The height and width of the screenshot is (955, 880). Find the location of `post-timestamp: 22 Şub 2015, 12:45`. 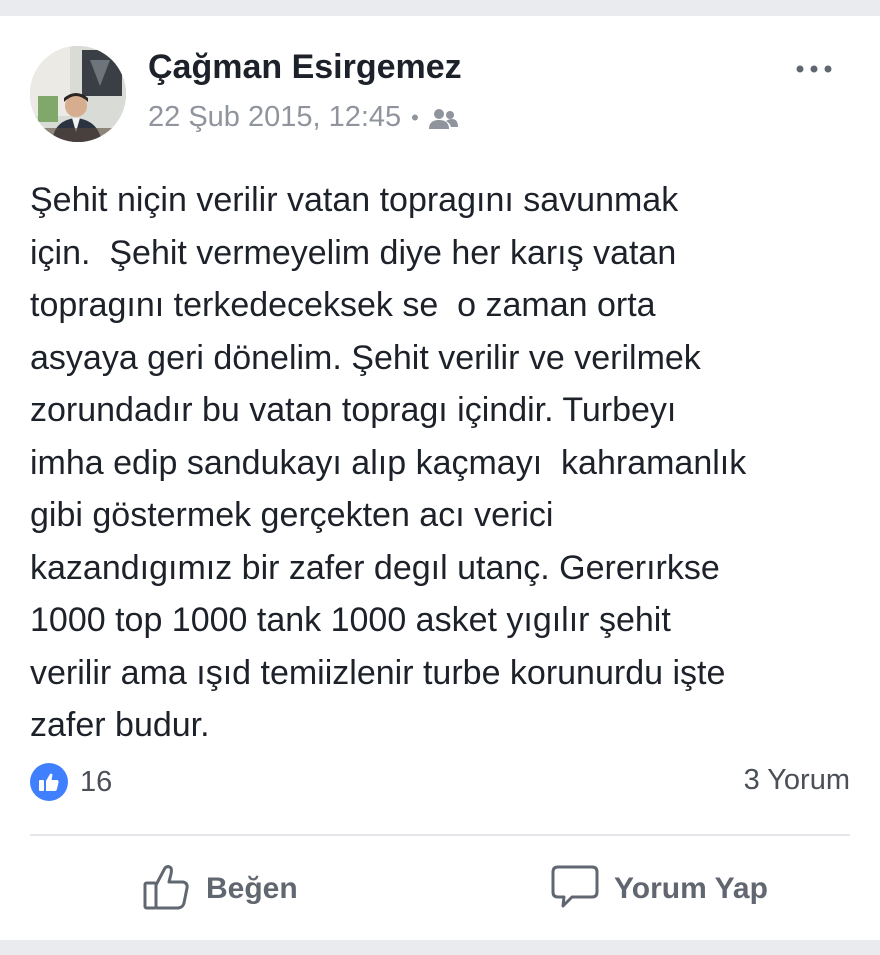

post-timestamp: 22 Şub 2015, 12:45 is located at coordinates (274, 117).